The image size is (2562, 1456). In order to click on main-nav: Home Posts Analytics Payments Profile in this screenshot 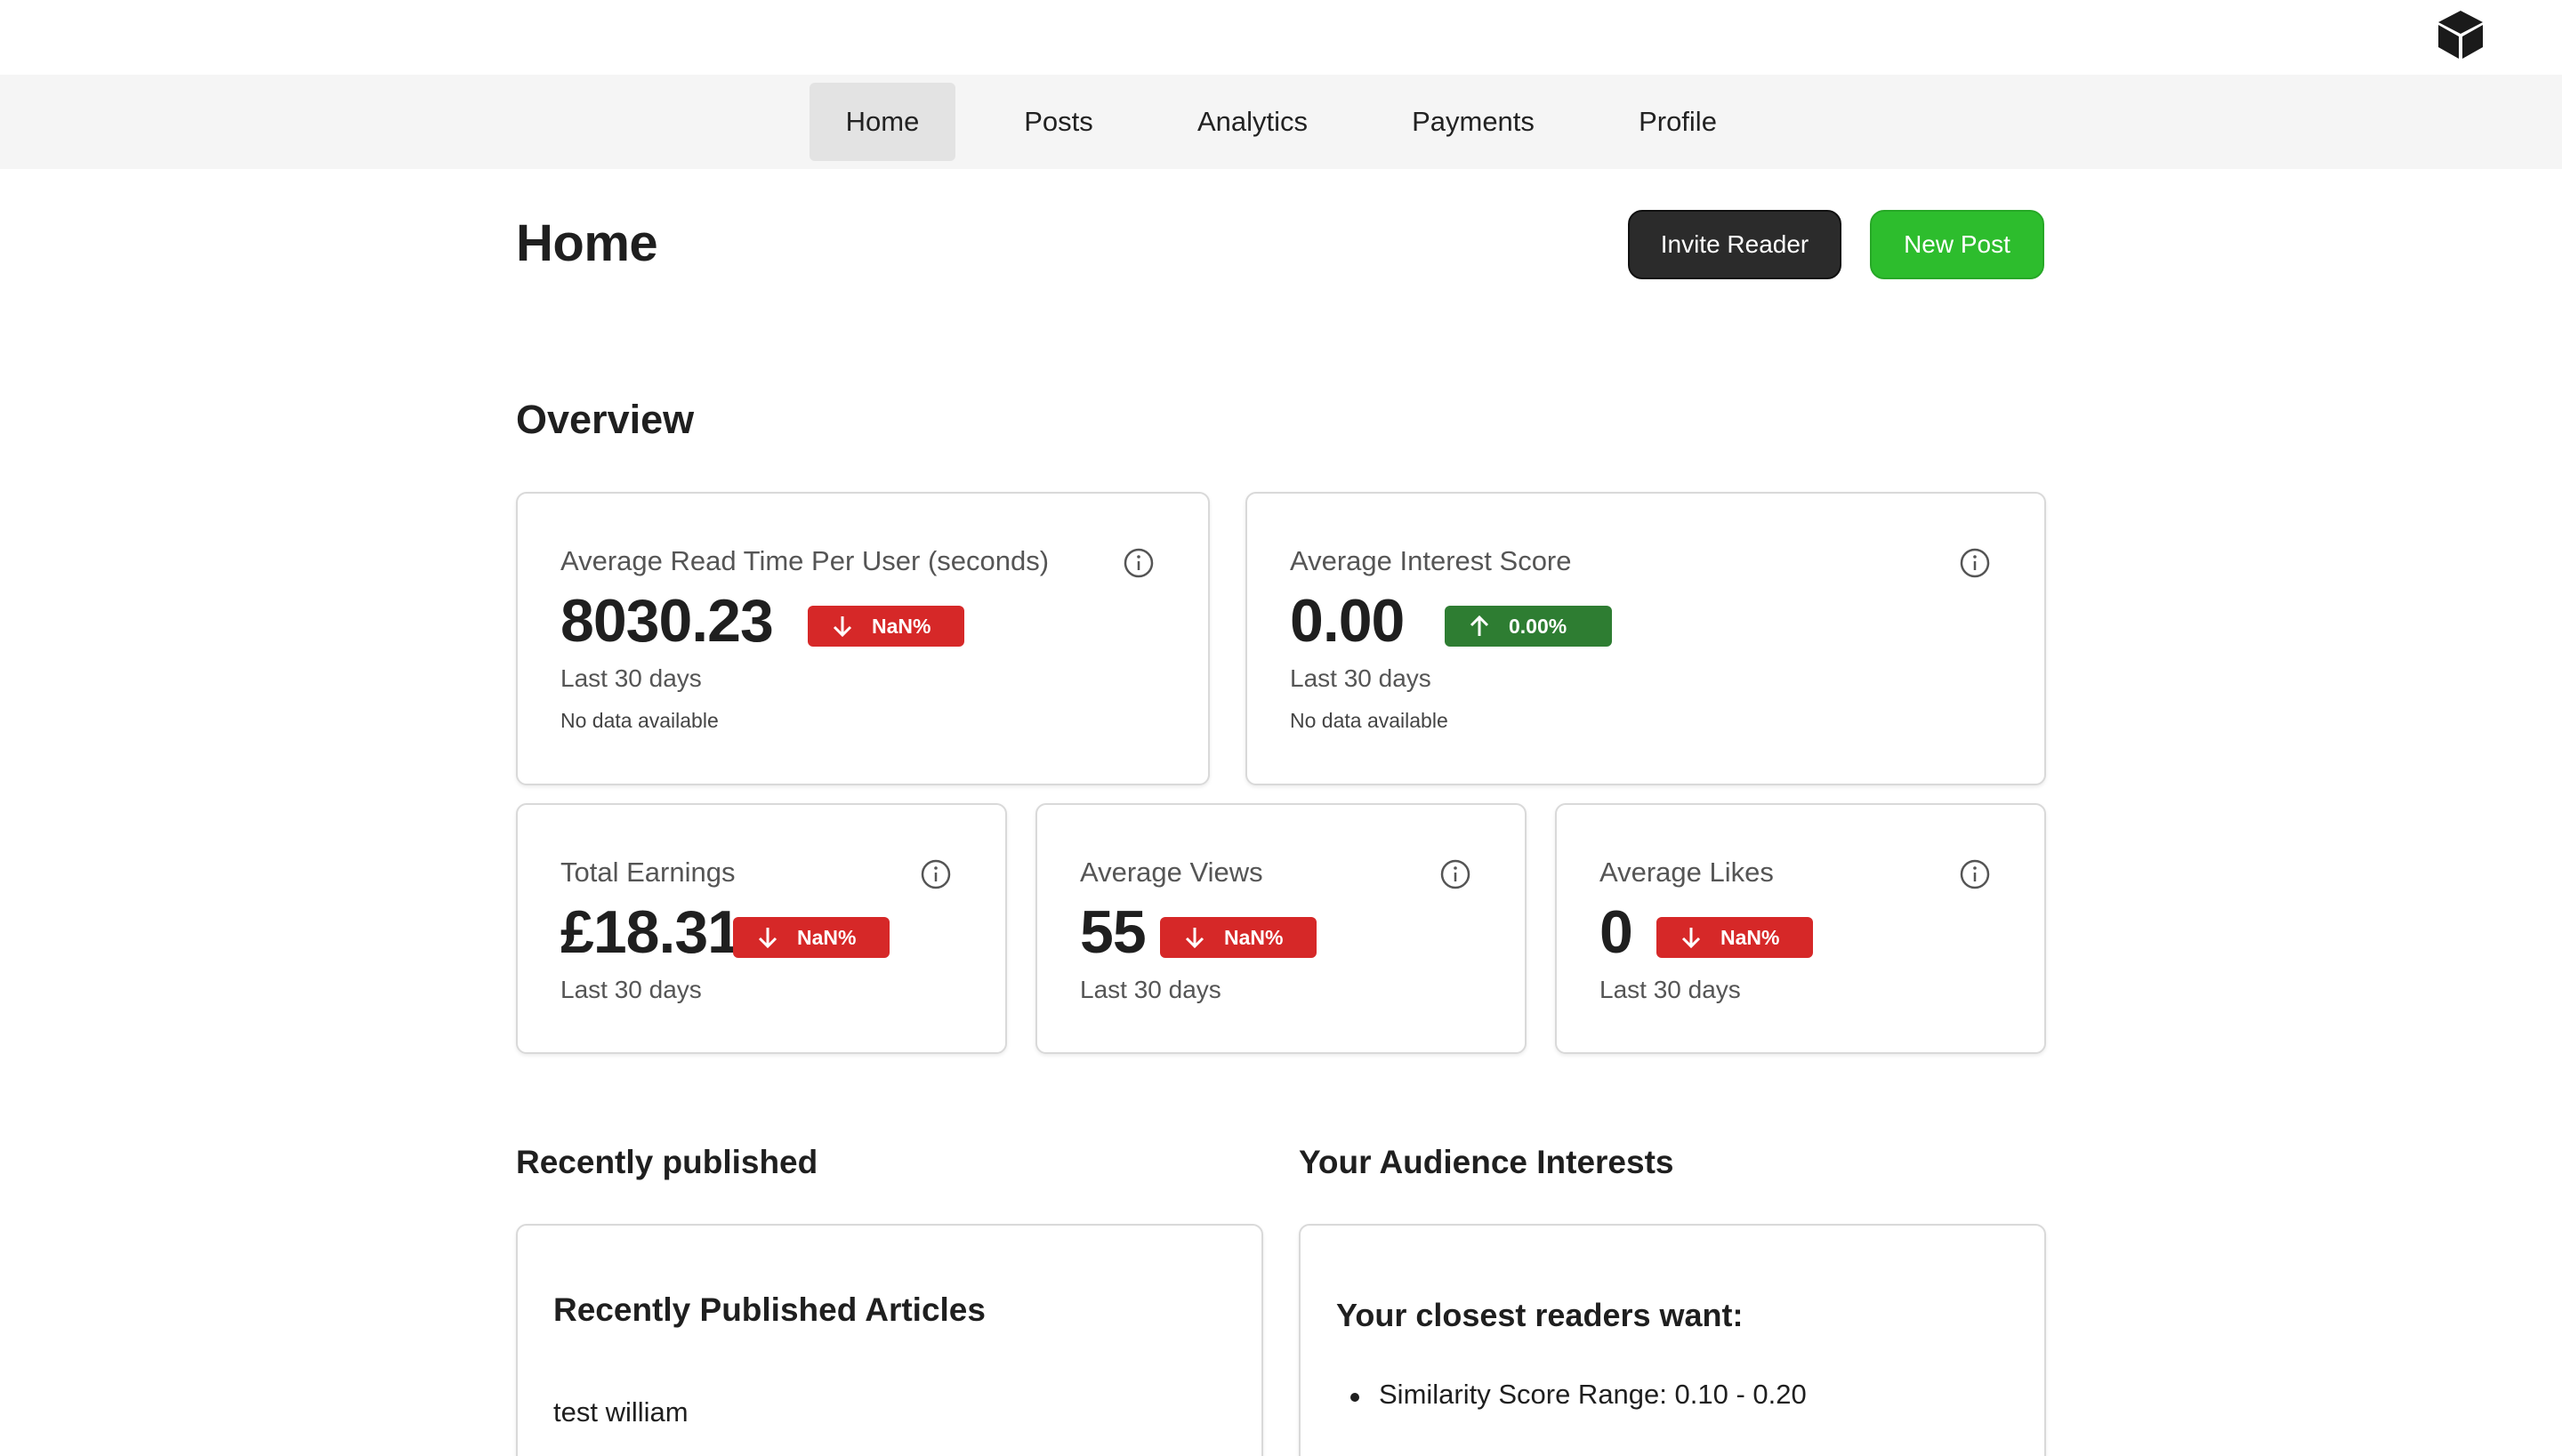, I will do `click(1281, 122)`.